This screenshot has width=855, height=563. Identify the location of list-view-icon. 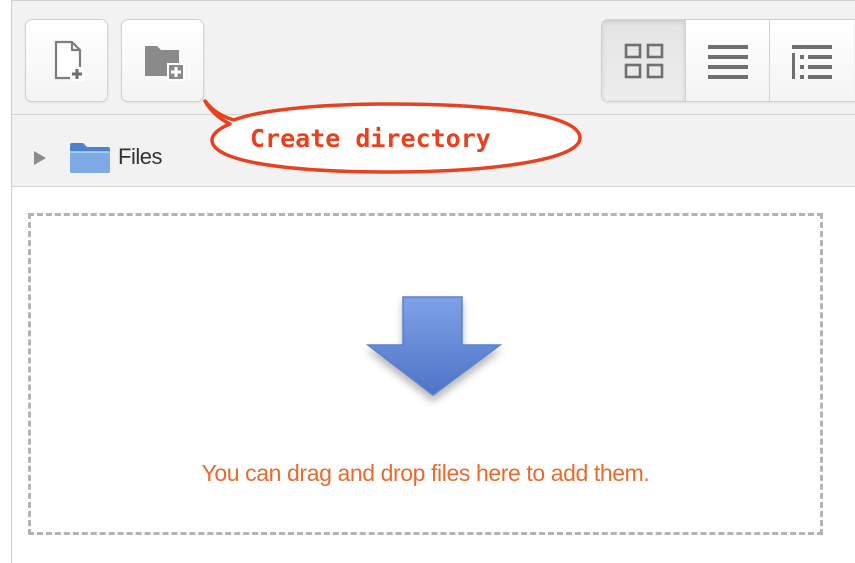
(727, 61).